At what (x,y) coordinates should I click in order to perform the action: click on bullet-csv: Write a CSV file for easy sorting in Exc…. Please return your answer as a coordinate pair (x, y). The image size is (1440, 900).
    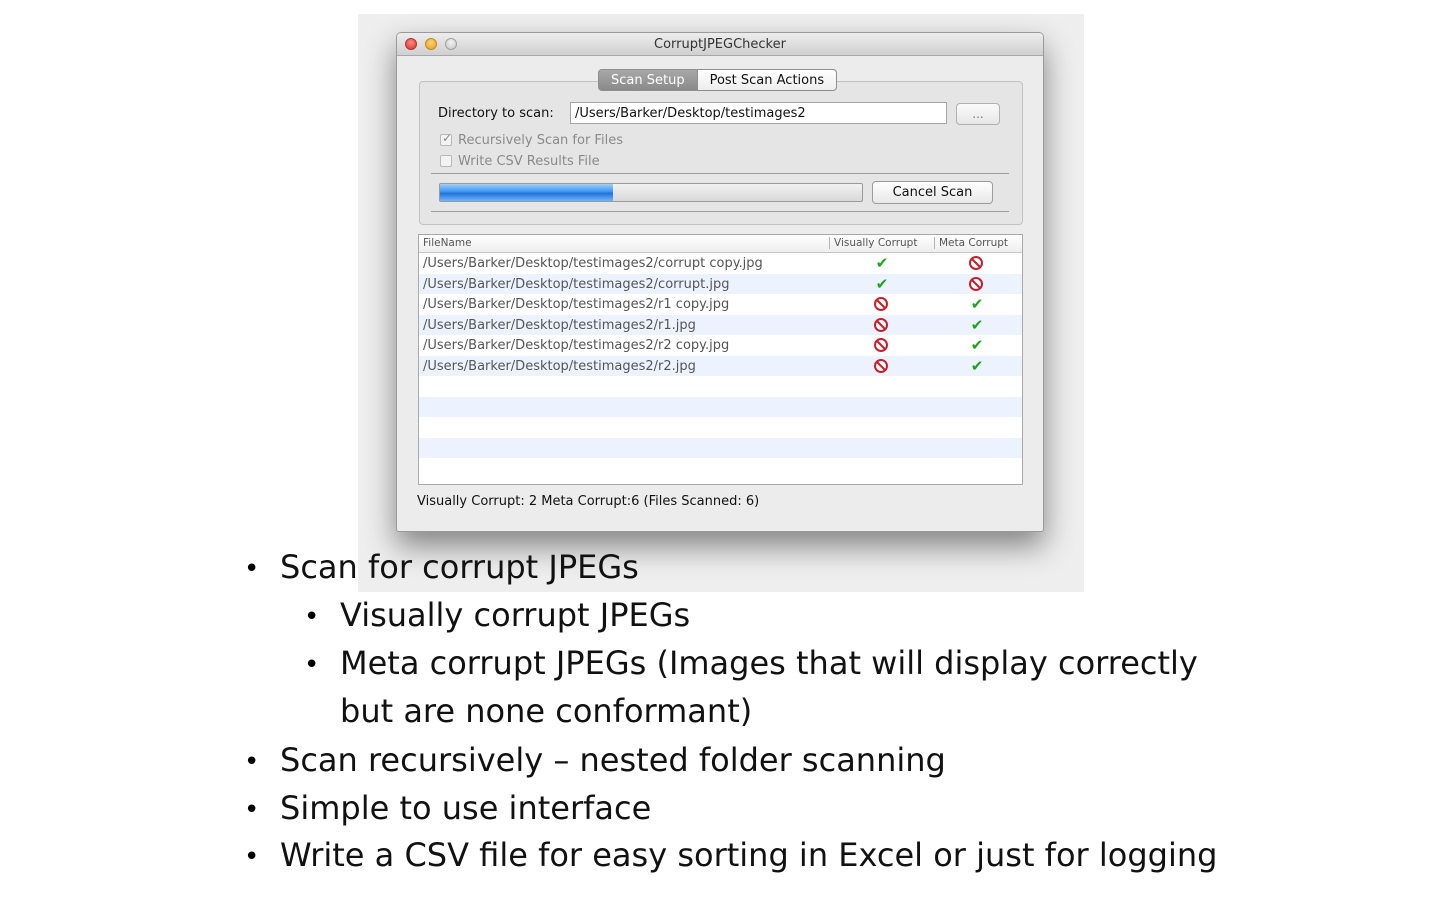
    Looking at the image, I should click on (749, 855).